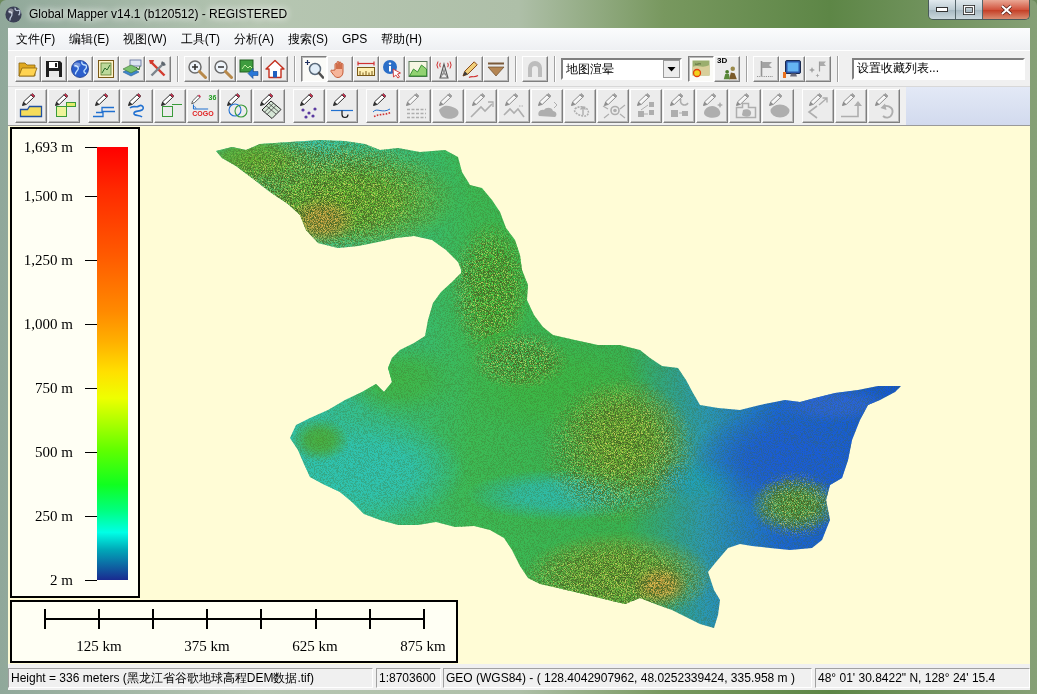 The image size is (1037, 694). Describe the element at coordinates (54, 68) in the screenshot. I see `save-button` at that location.